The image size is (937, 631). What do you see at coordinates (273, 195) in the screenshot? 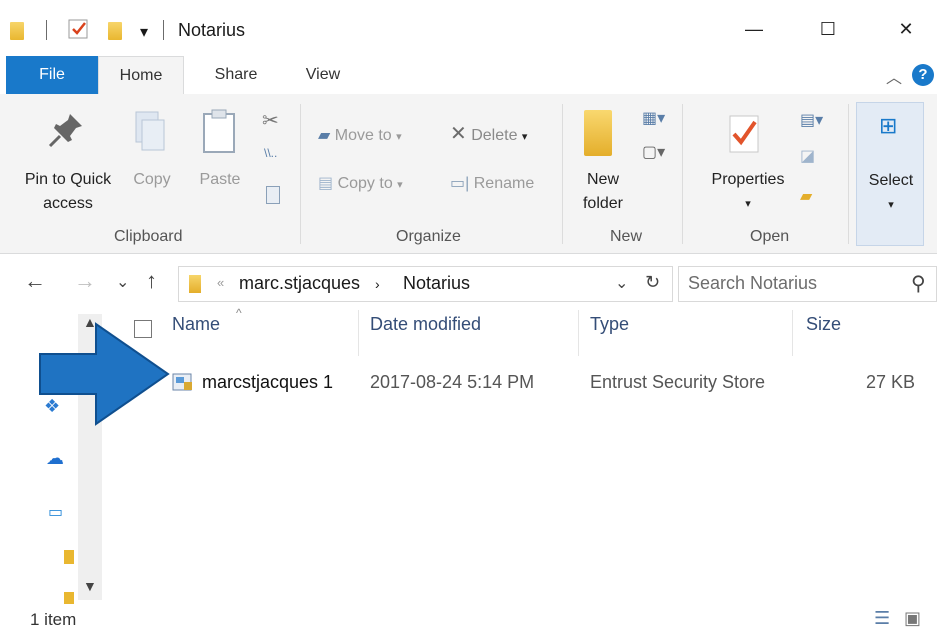
I see `paste-shortcut-icon` at bounding box center [273, 195].